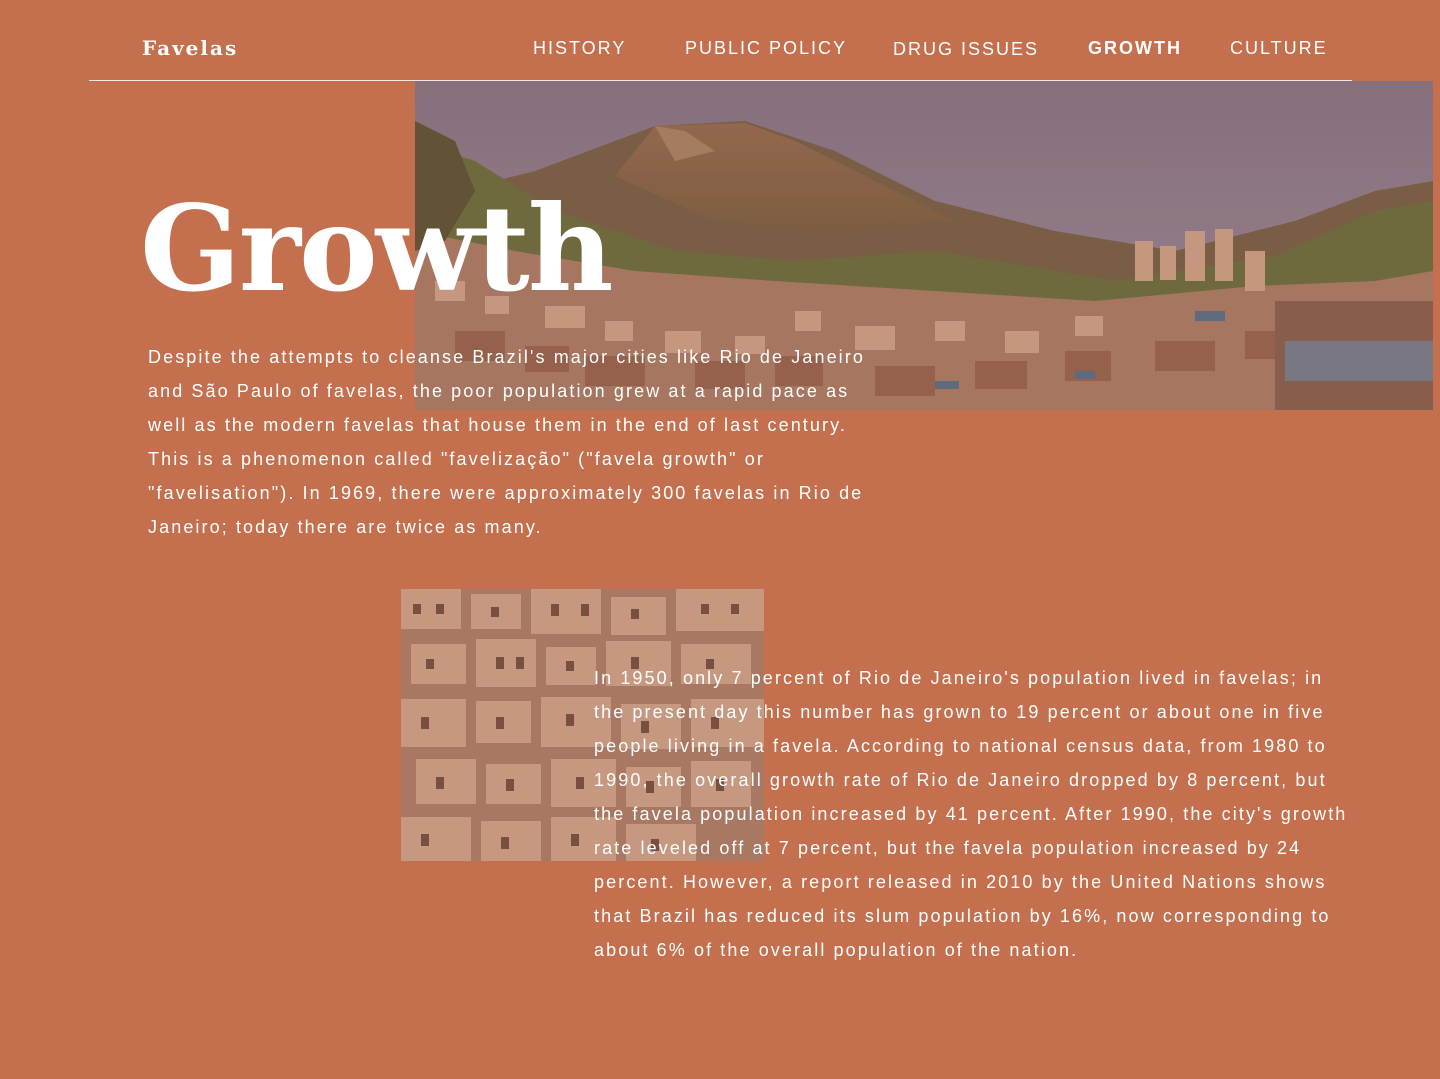 Image resolution: width=1440 pixels, height=1079 pixels. Describe the element at coordinates (190, 48) in the screenshot. I see `site-logo: Favelas` at that location.